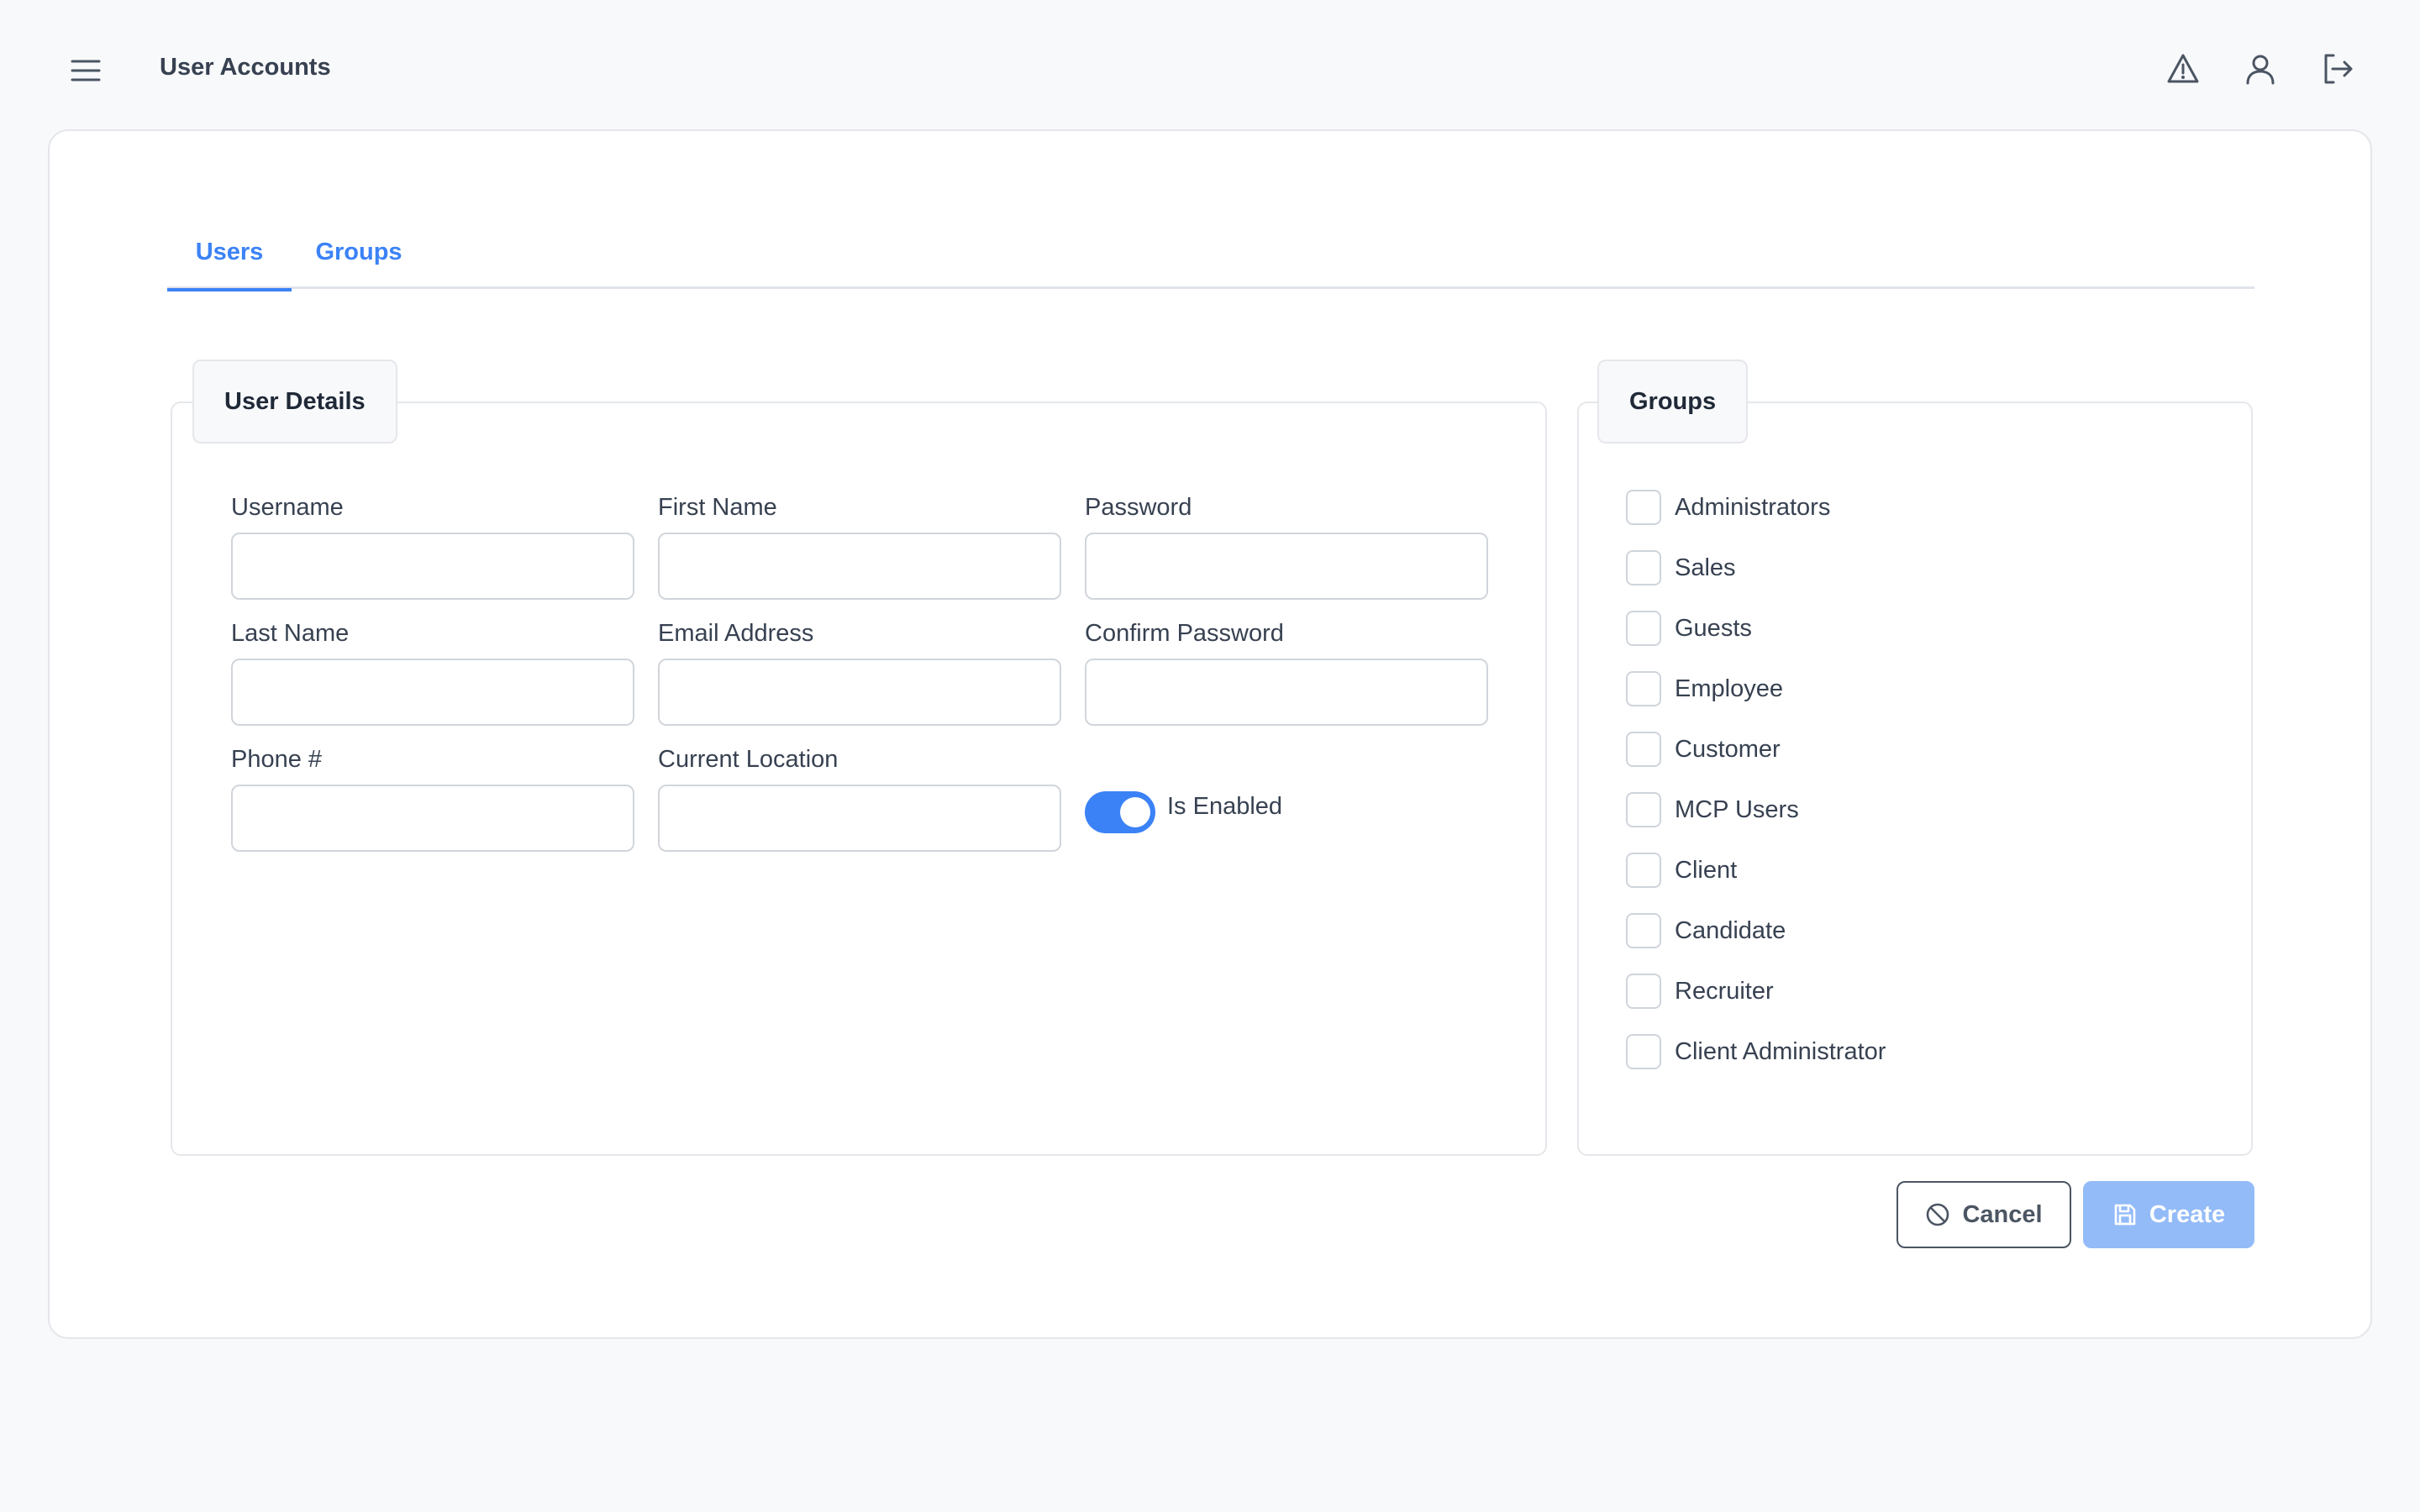 Image resolution: width=2420 pixels, height=1512 pixels. I want to click on phone-group: Phone #, so click(433, 798).